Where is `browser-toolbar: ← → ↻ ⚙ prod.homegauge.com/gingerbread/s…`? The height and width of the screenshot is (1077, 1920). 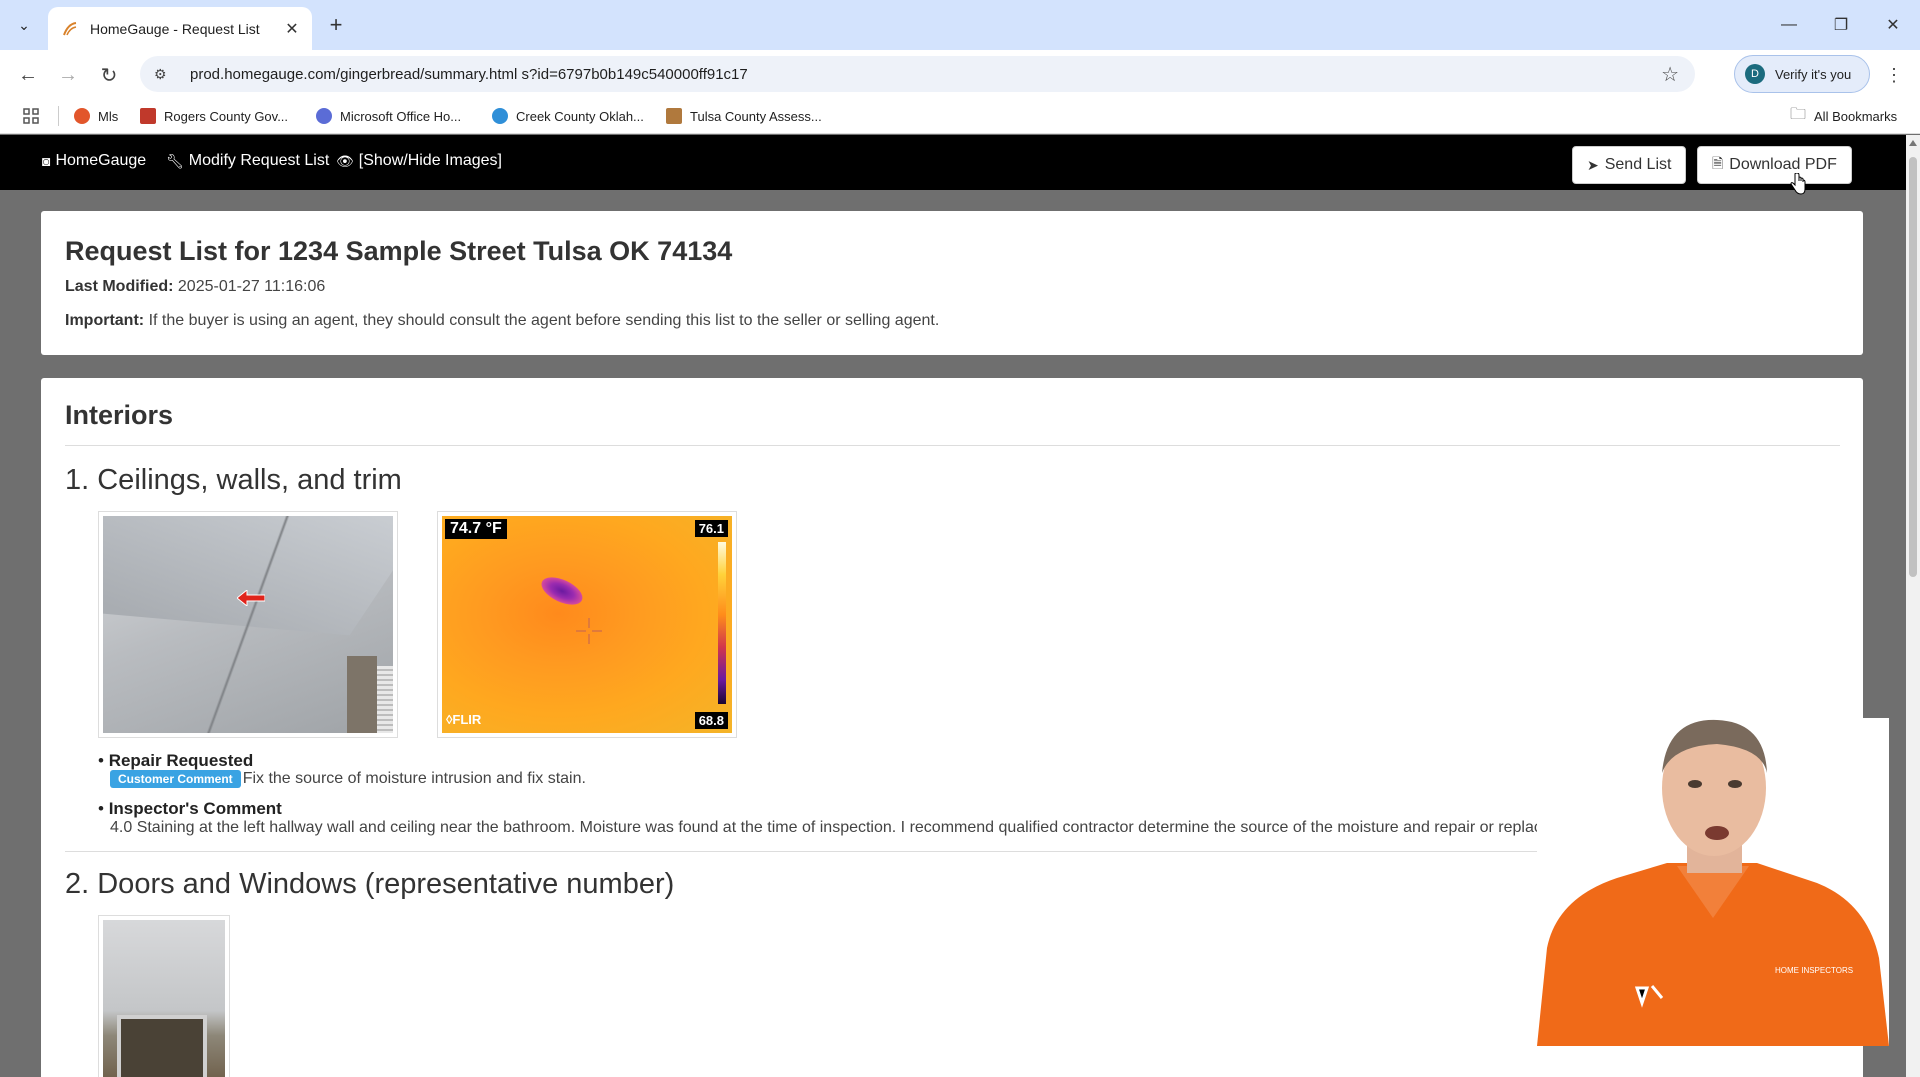
browser-toolbar: ← → ↻ ⚙ prod.homegauge.com/gingerbread/s… is located at coordinates (960, 74).